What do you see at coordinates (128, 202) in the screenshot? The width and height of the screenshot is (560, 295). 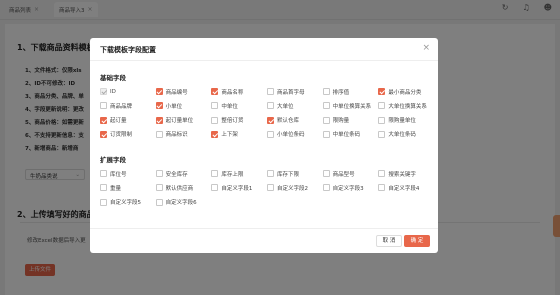 I see `field-checkbox: 自定义字段5` at bounding box center [128, 202].